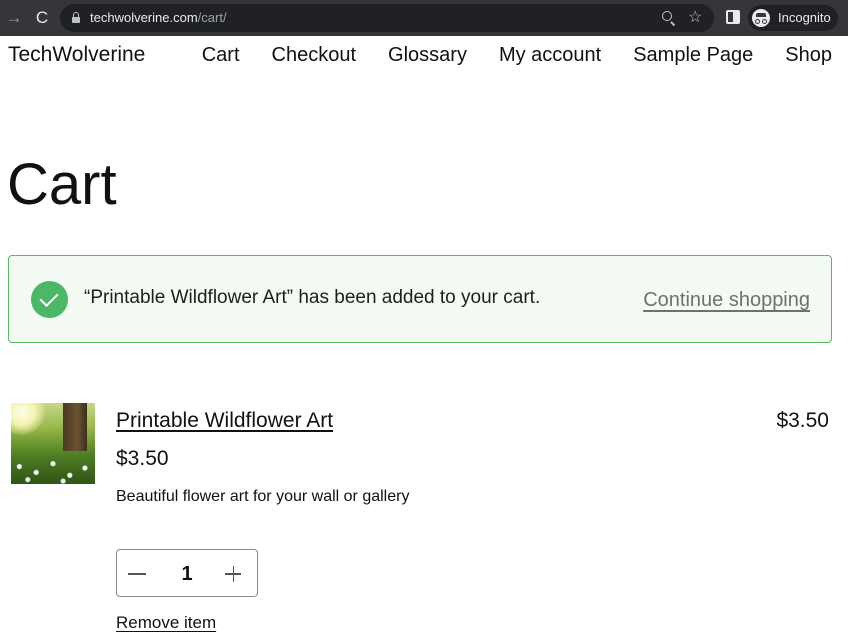 The width and height of the screenshot is (848, 639). I want to click on nav-item-glossary: Glossary, so click(427, 55).